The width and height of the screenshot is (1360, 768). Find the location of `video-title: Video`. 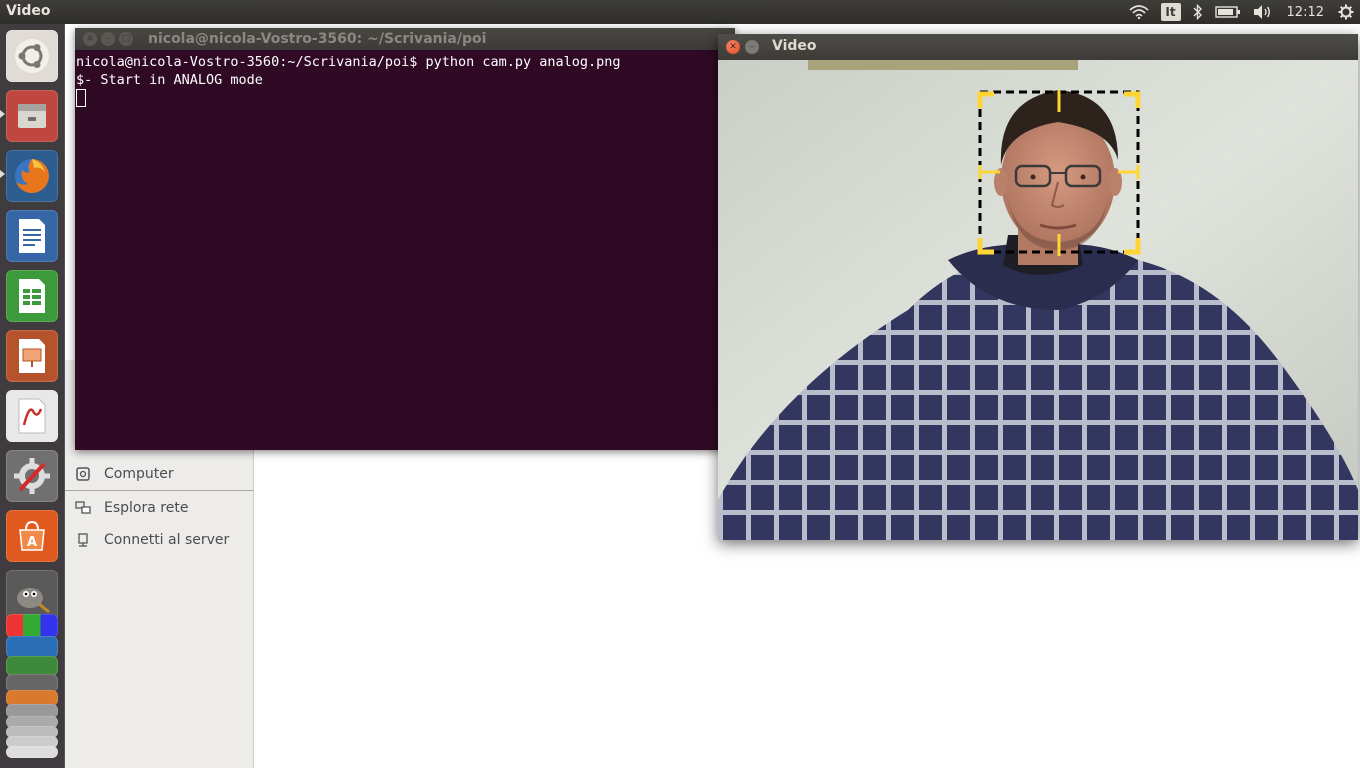

video-title: Video is located at coordinates (794, 46).